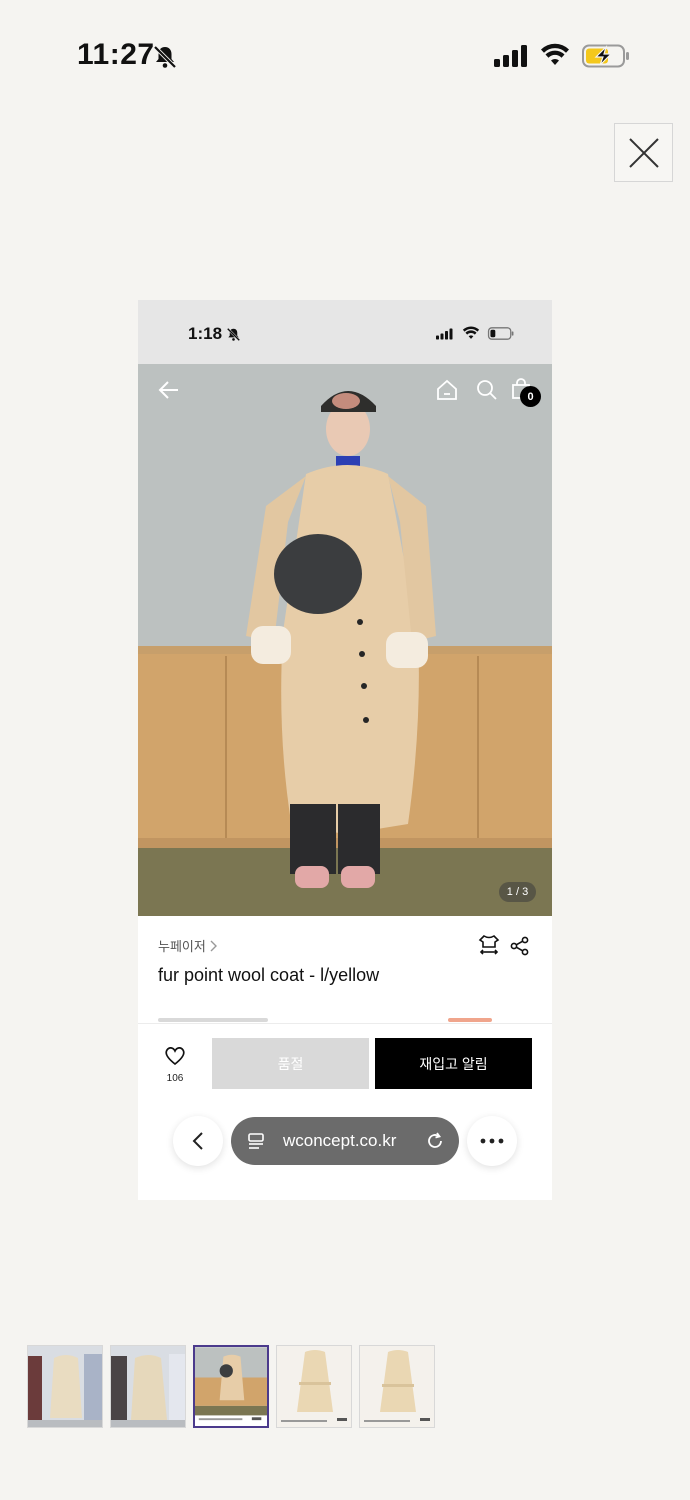 Image resolution: width=690 pixels, height=1500 pixels. What do you see at coordinates (205, 333) in the screenshot?
I see `inner-status-time: 1:18` at bounding box center [205, 333].